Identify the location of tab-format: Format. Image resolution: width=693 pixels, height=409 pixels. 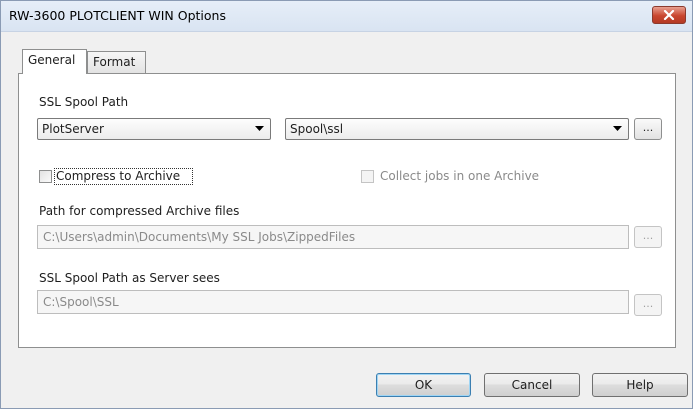
(116, 62).